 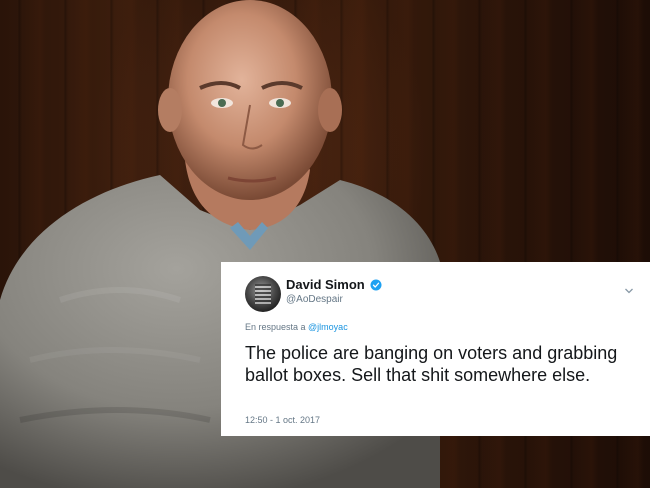 I want to click on right-iris-shape, so click(x=280, y=103).